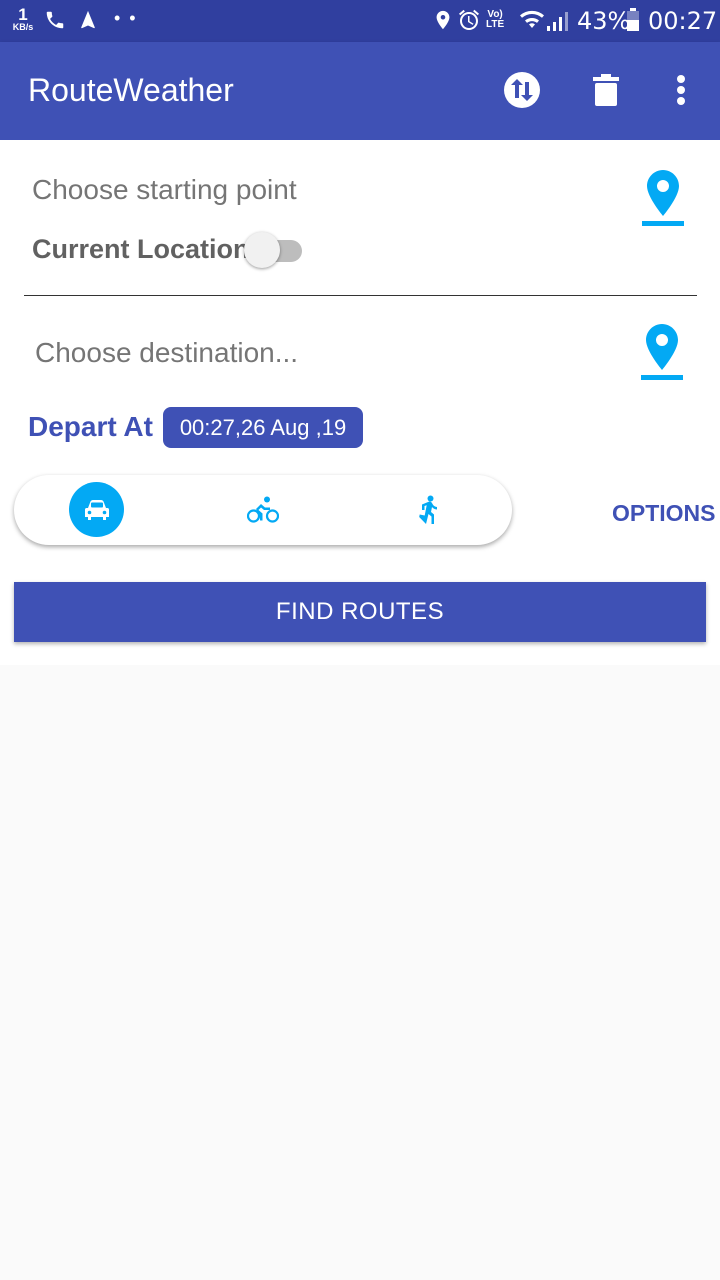  Describe the element at coordinates (312, 190) in the screenshot. I see `start-point-input` at that location.